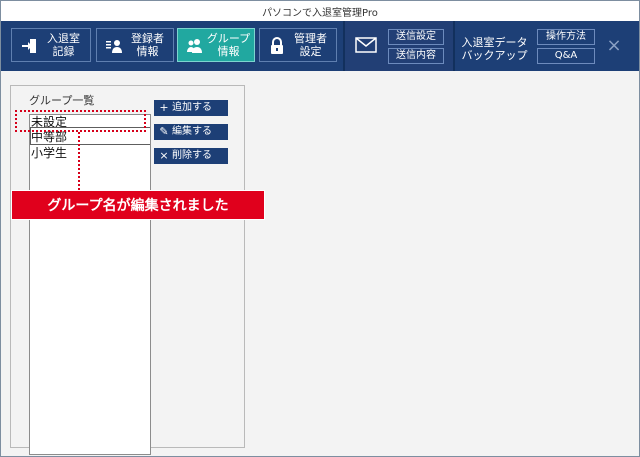 The image size is (640, 457). Describe the element at coordinates (90, 284) in the screenshot. I see `group-listbox: 未設定 中等部 小学生` at that location.